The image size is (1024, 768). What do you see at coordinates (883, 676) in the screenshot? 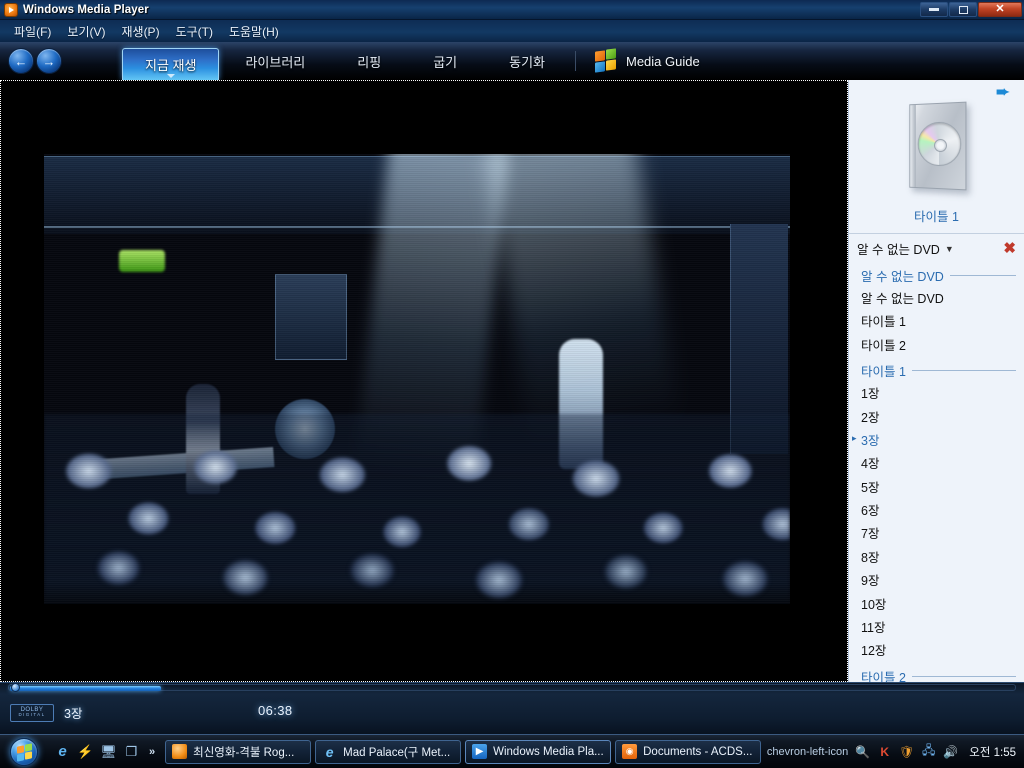
I see `group-header-label: 타이틀 2` at bounding box center [883, 676].